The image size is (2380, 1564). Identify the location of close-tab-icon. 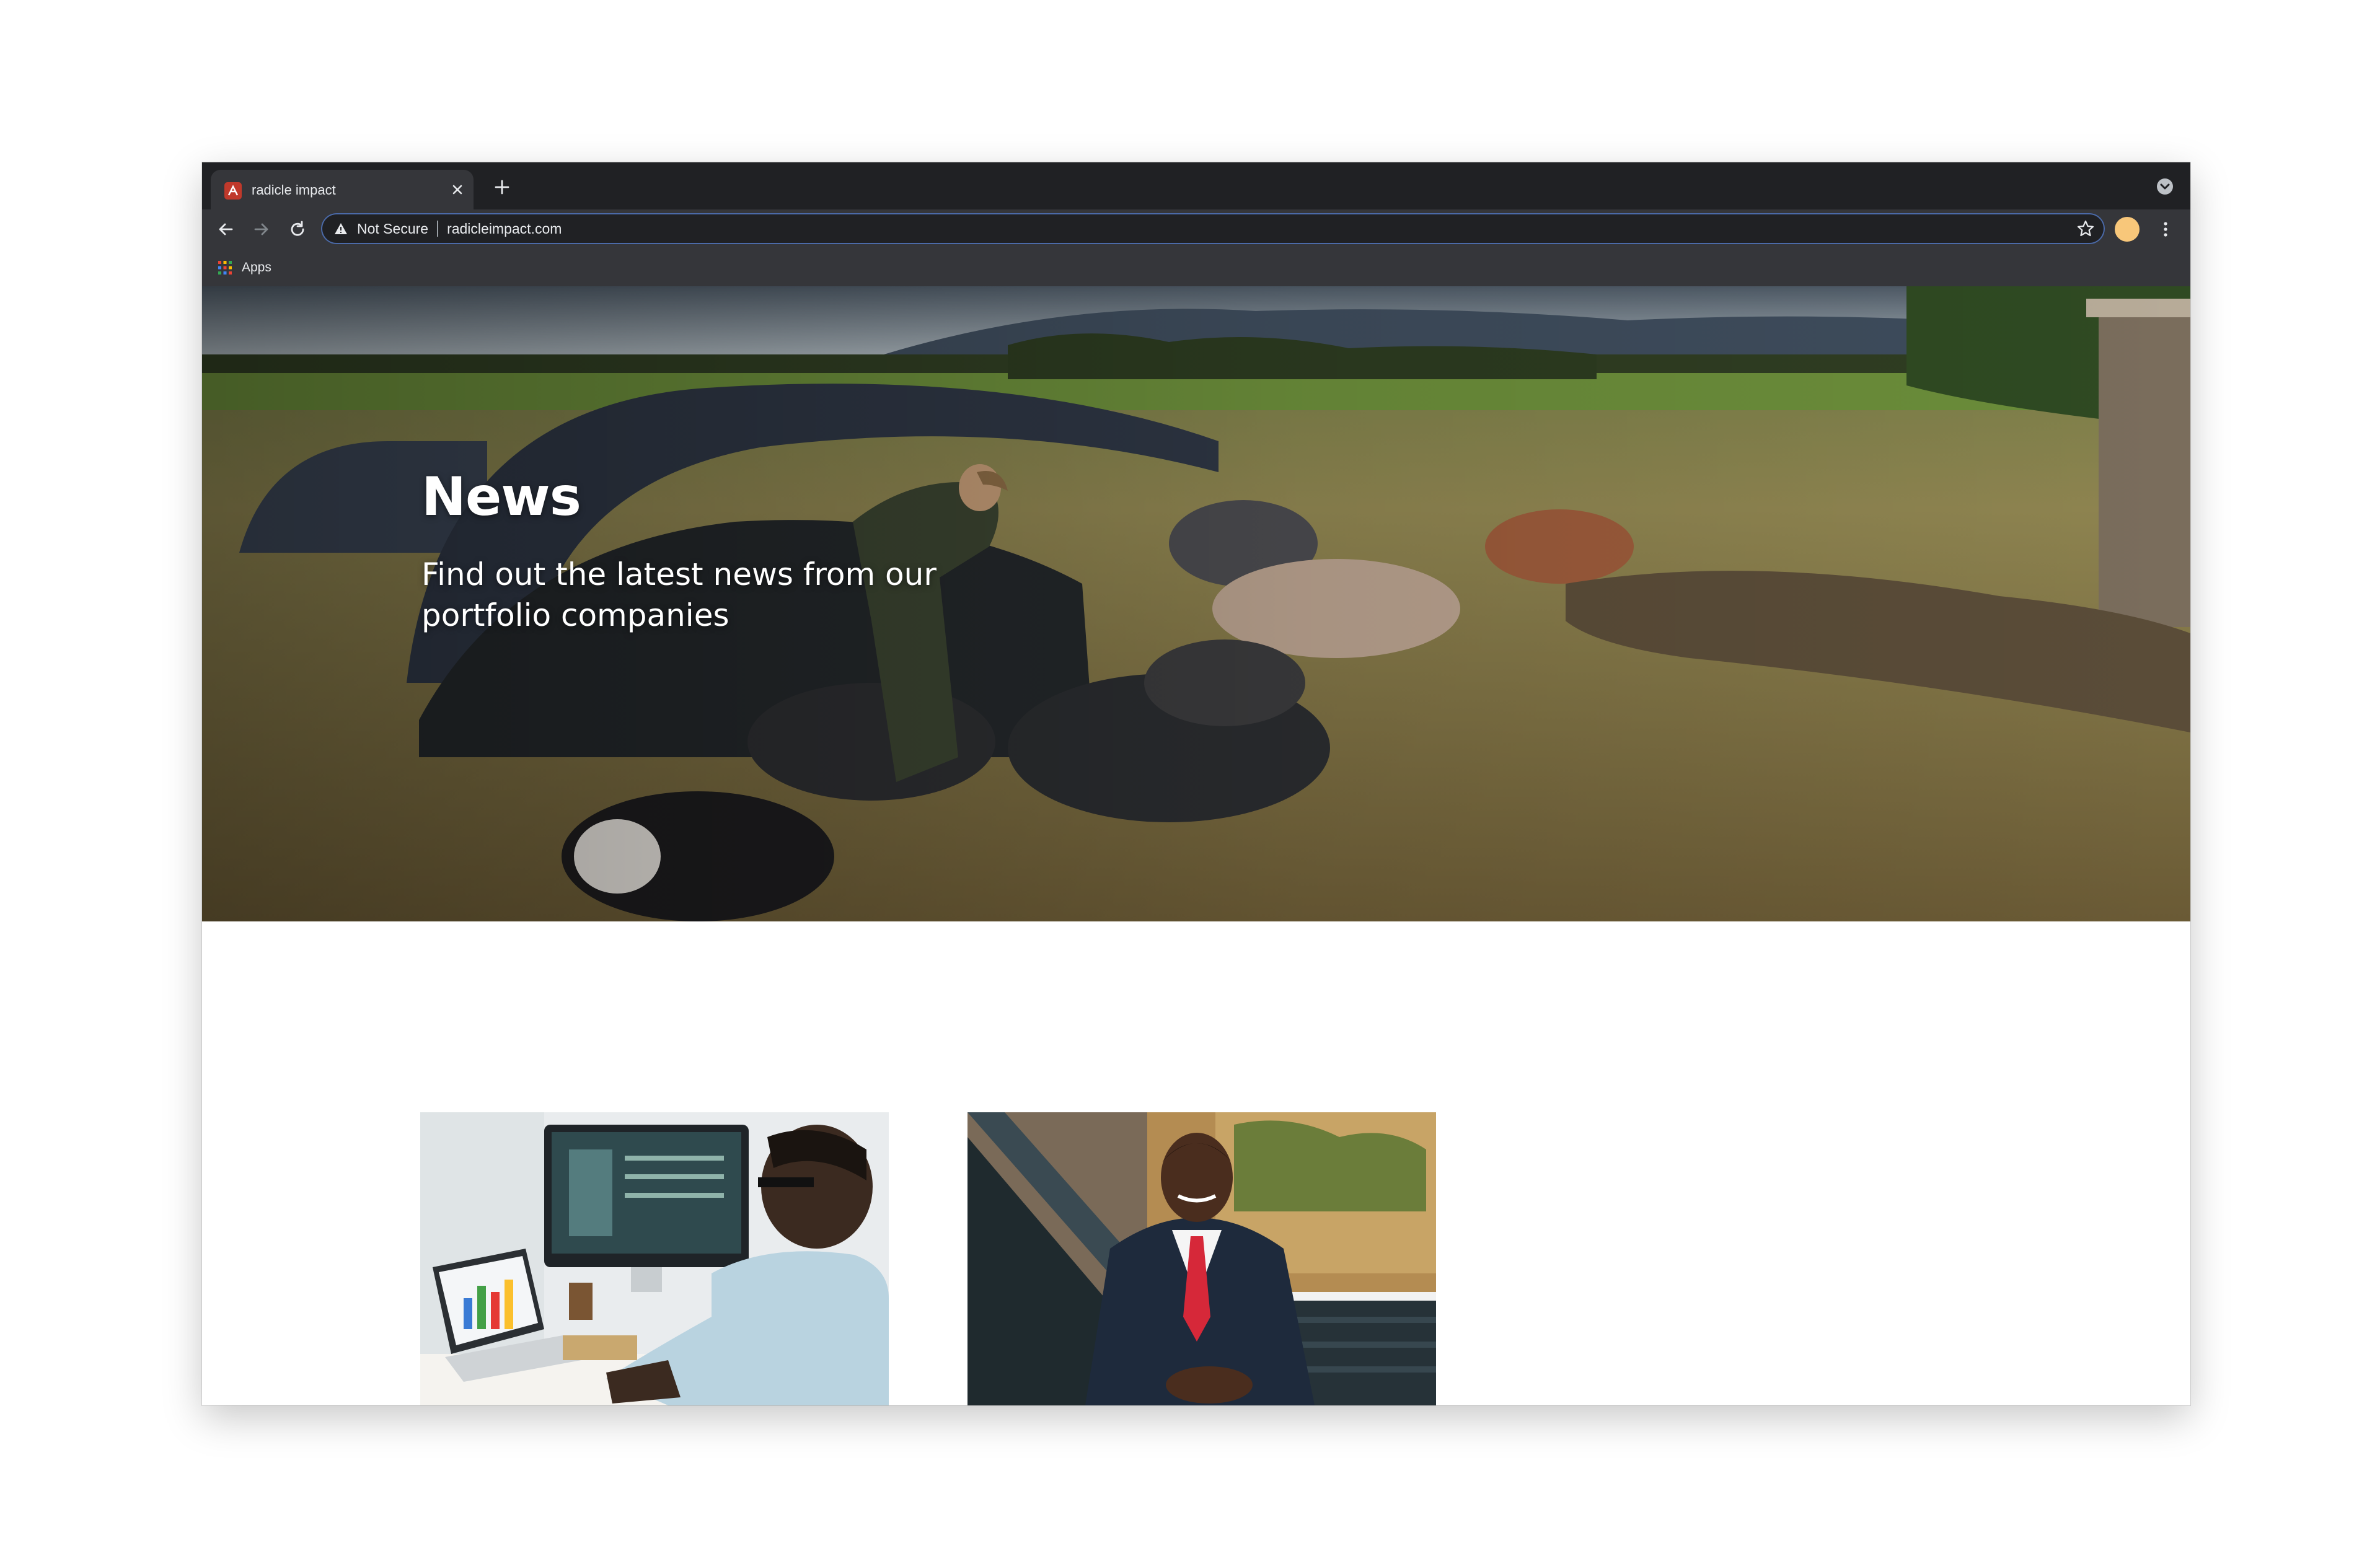
(457, 190).